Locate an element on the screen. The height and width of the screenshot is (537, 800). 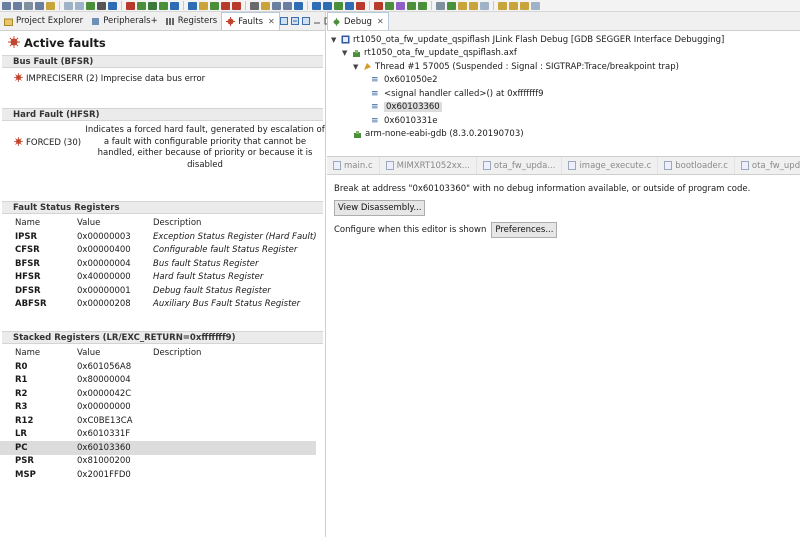
table-row: HFSR 0x40000000 Hard fault Status Register is located at coordinates (159, 278).